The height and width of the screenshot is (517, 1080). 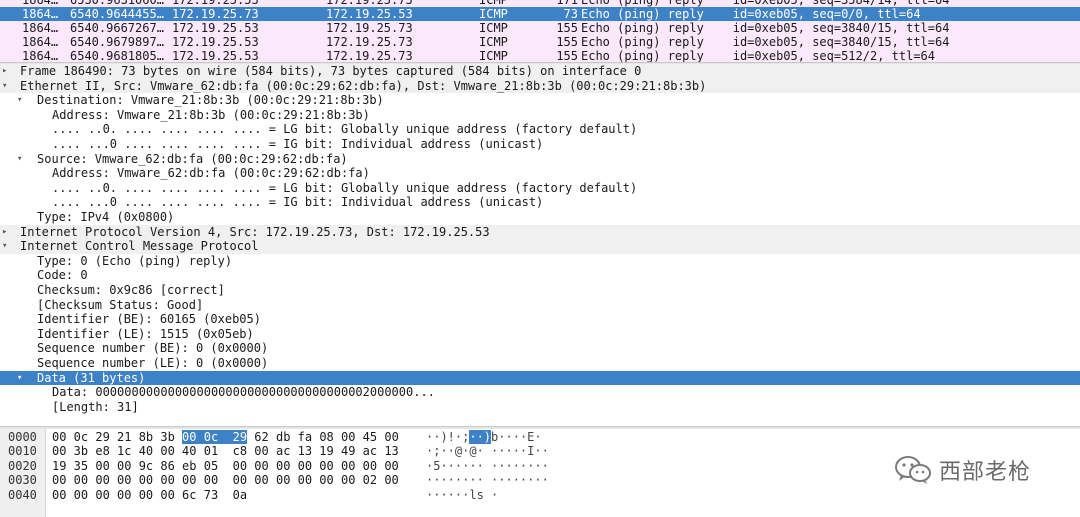 I want to click on ascii-part: ··)!·;, so click(x=448, y=437).